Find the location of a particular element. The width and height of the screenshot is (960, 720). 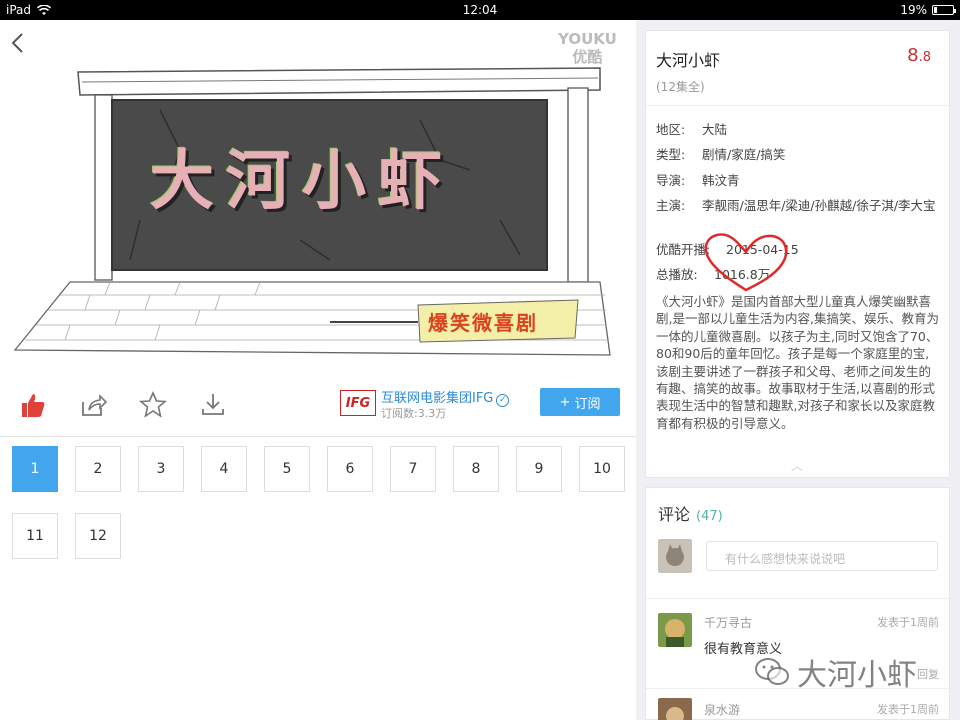

meta-cast: 主演: 李靓雨/温思年/梁迪/孙麒越/徐子淇/李大宝 is located at coordinates (798, 205).